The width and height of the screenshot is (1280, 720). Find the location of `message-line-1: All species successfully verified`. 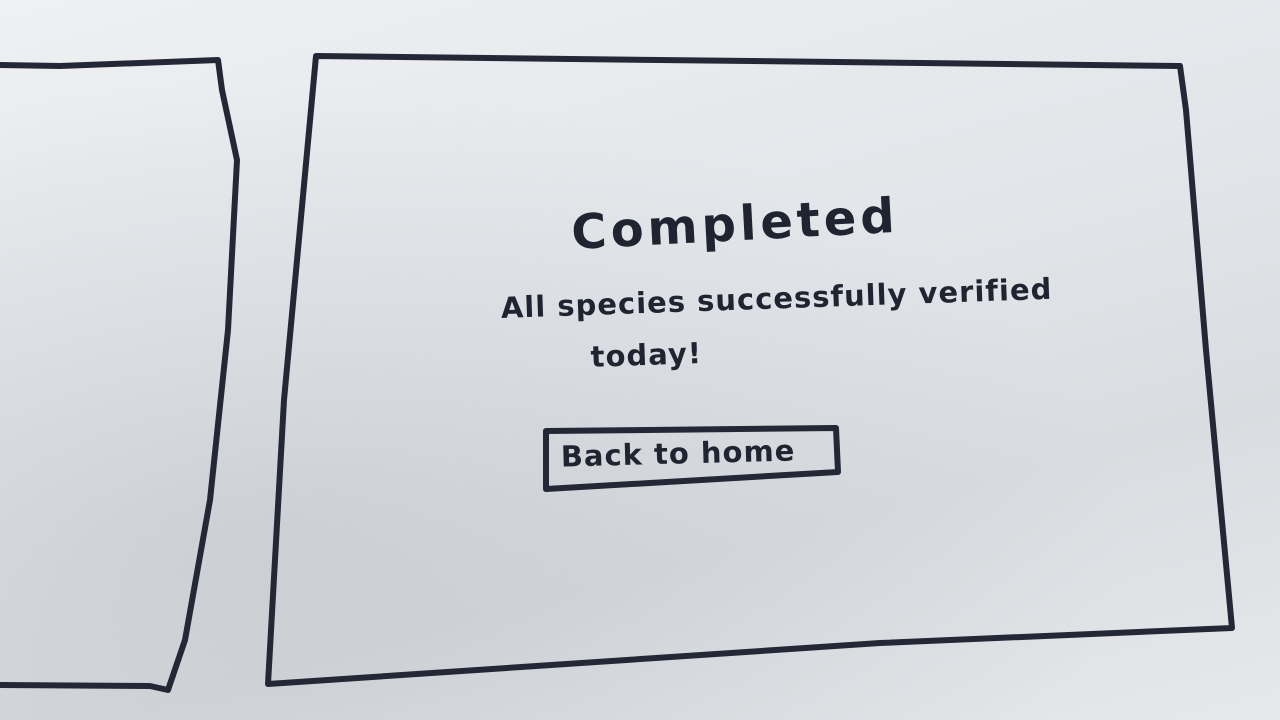

message-line-1: All species successfully verified is located at coordinates (776, 298).